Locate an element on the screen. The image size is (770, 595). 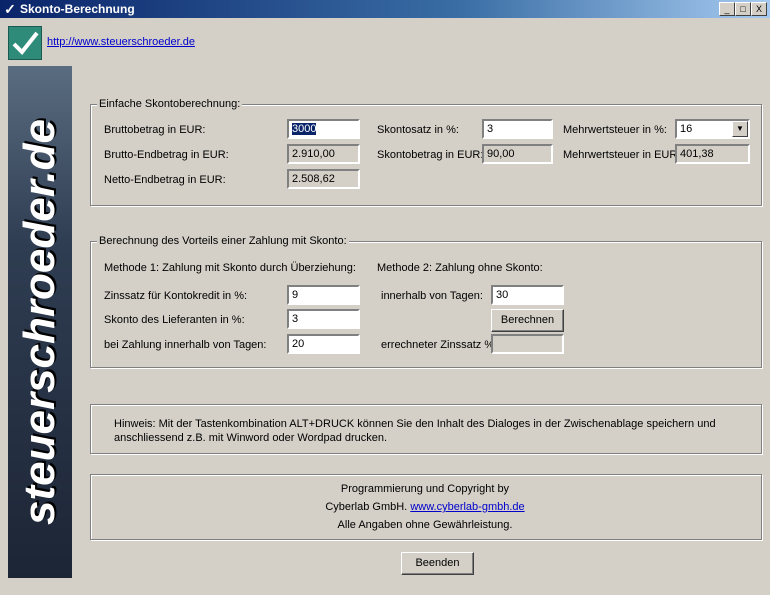
vat-rate-select: 16 ▼ is located at coordinates (712, 129).